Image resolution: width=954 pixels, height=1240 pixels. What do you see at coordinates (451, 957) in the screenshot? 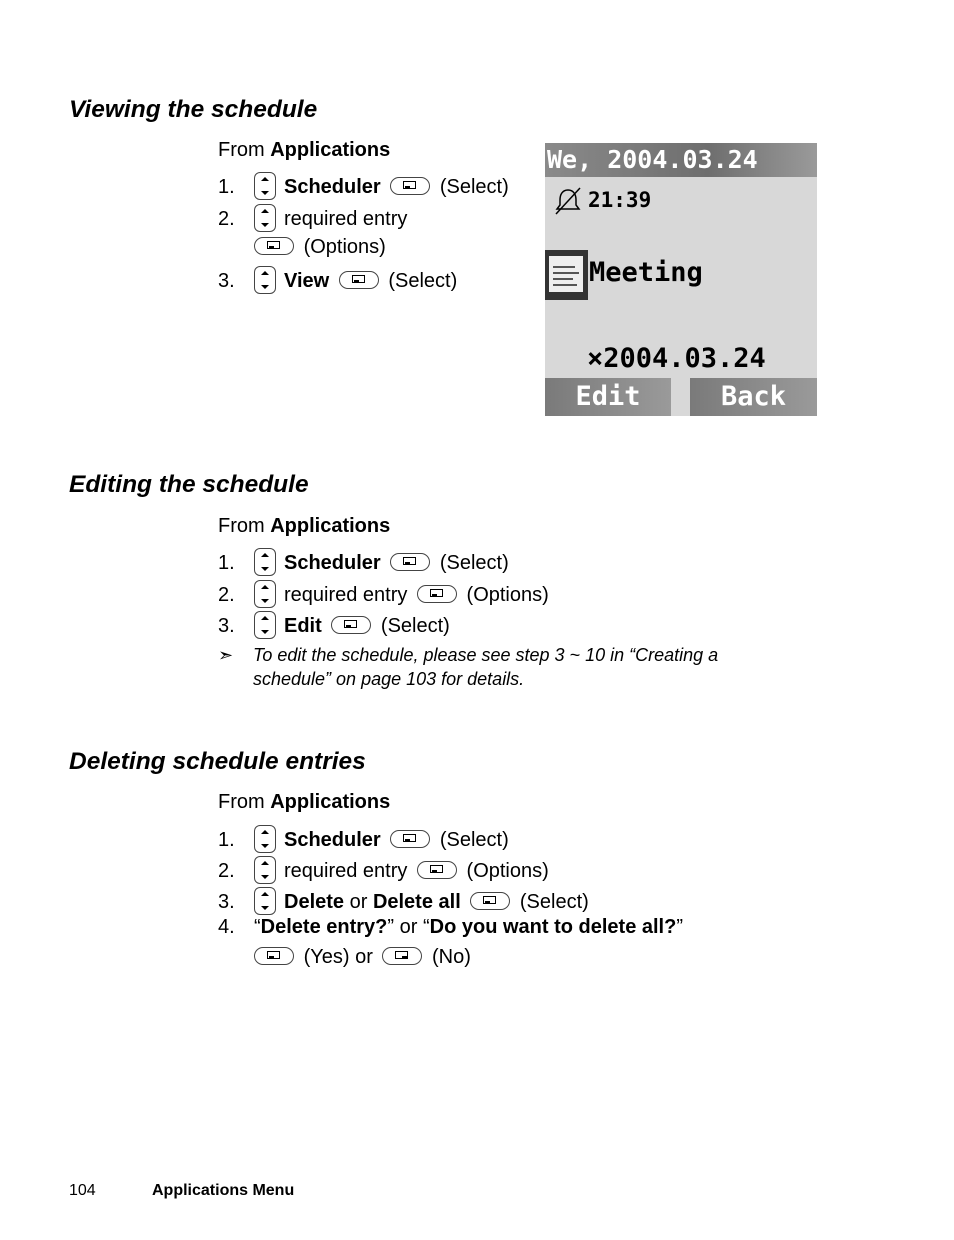
I see `step-no: (No)` at bounding box center [451, 957].